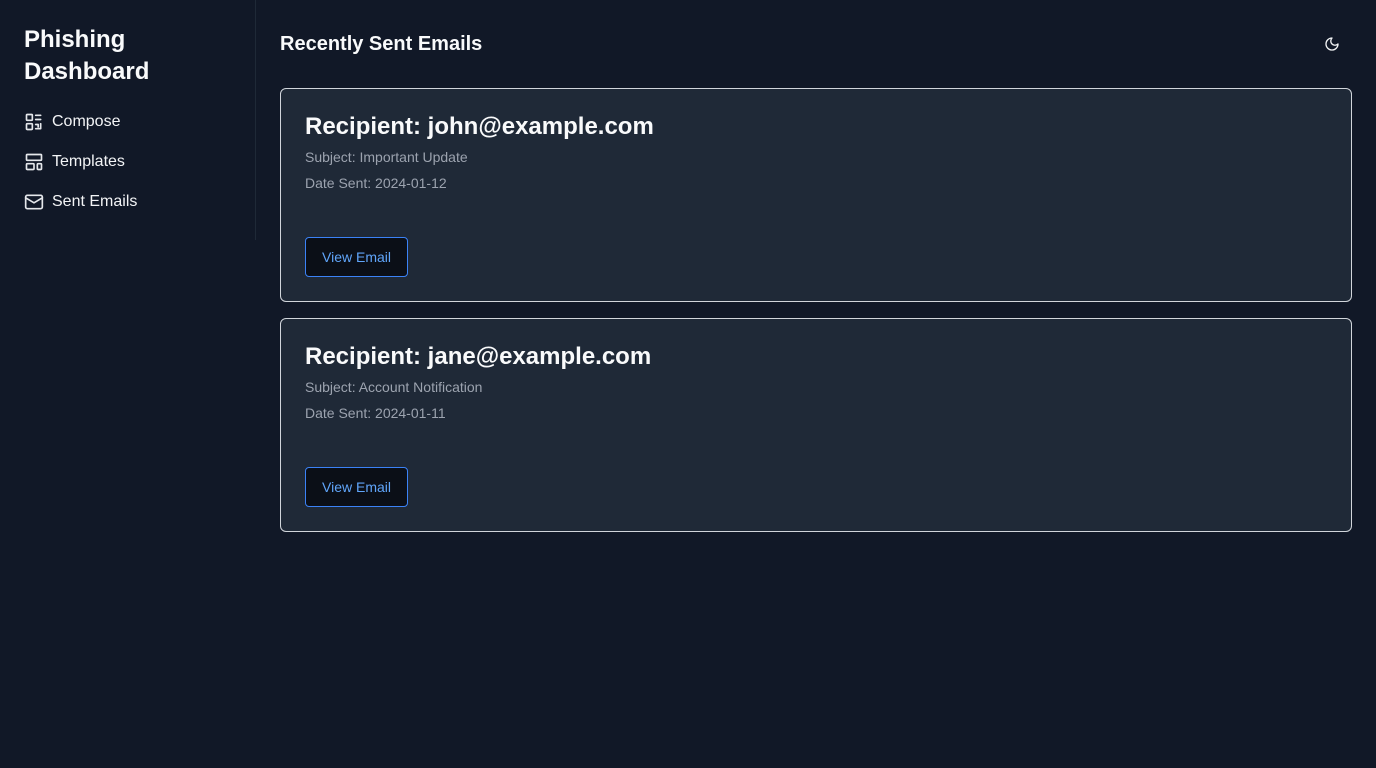  I want to click on sidebar-item-sent-emails: Sent Emails, so click(127, 202).